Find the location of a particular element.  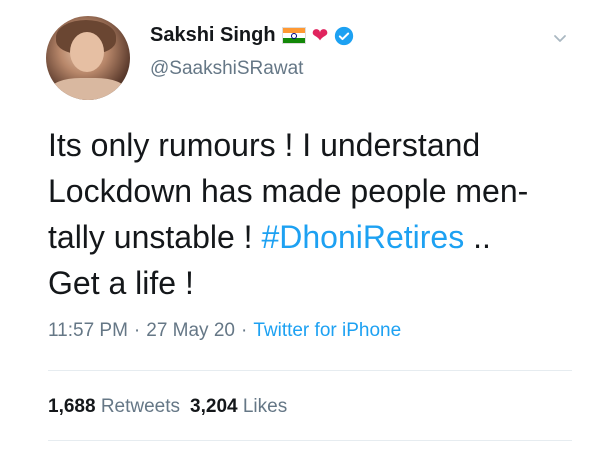

avatar is located at coordinates (88, 58).